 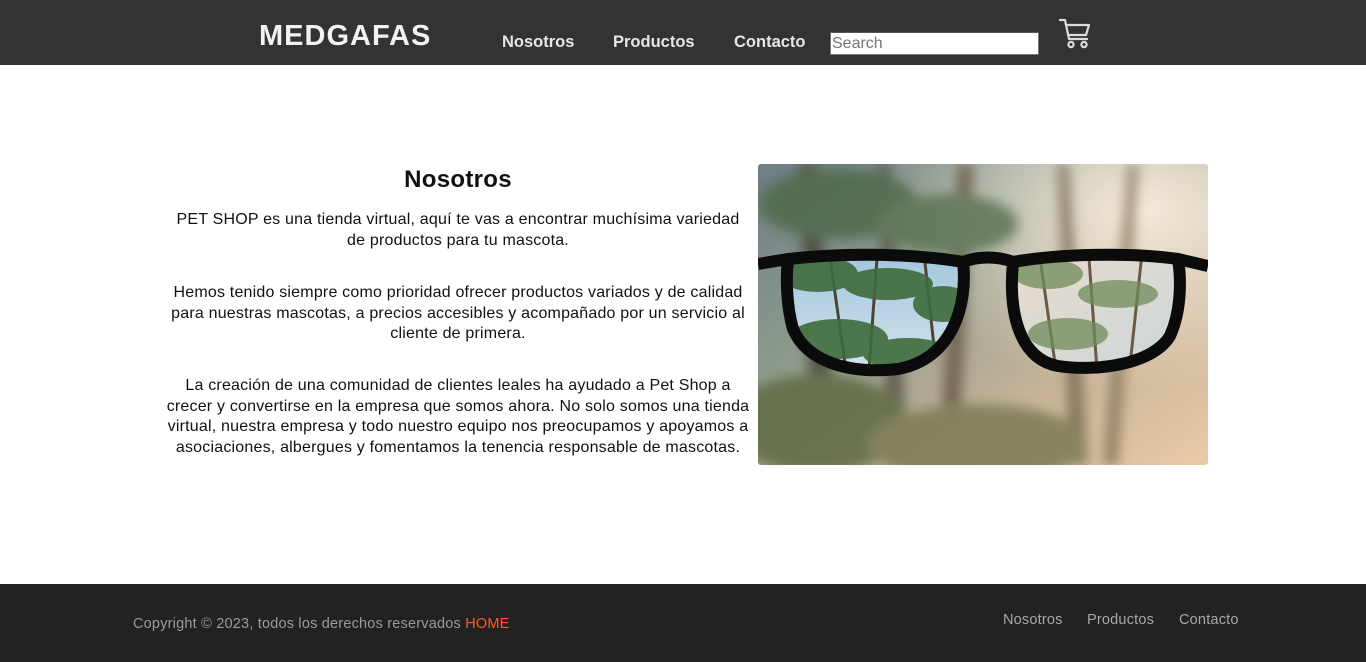 I want to click on nav-link-nosotros: Nosotros, so click(x=538, y=42).